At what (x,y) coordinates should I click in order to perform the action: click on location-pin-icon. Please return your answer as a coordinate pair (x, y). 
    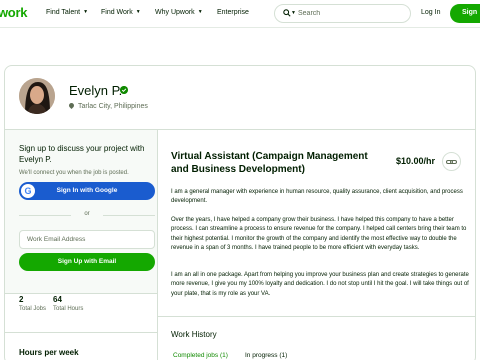
    Looking at the image, I should click on (71, 105).